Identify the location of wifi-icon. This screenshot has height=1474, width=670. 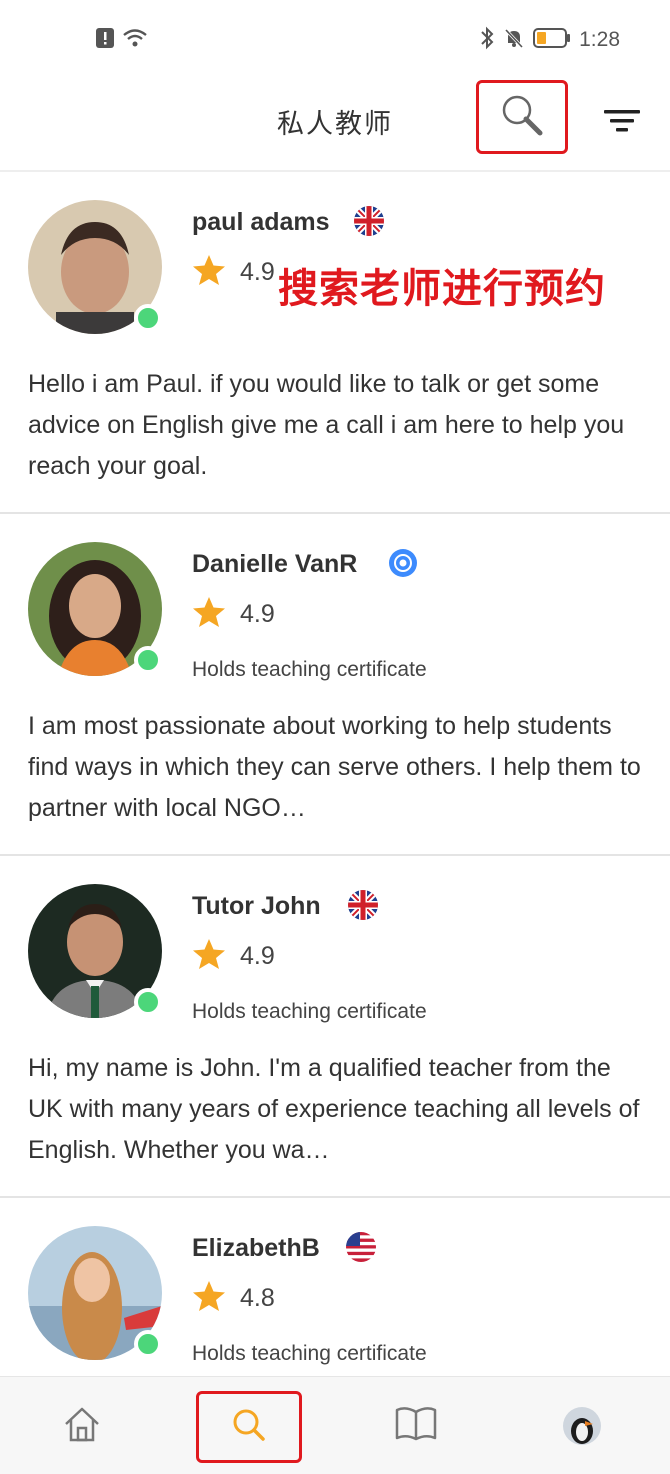
(135, 40).